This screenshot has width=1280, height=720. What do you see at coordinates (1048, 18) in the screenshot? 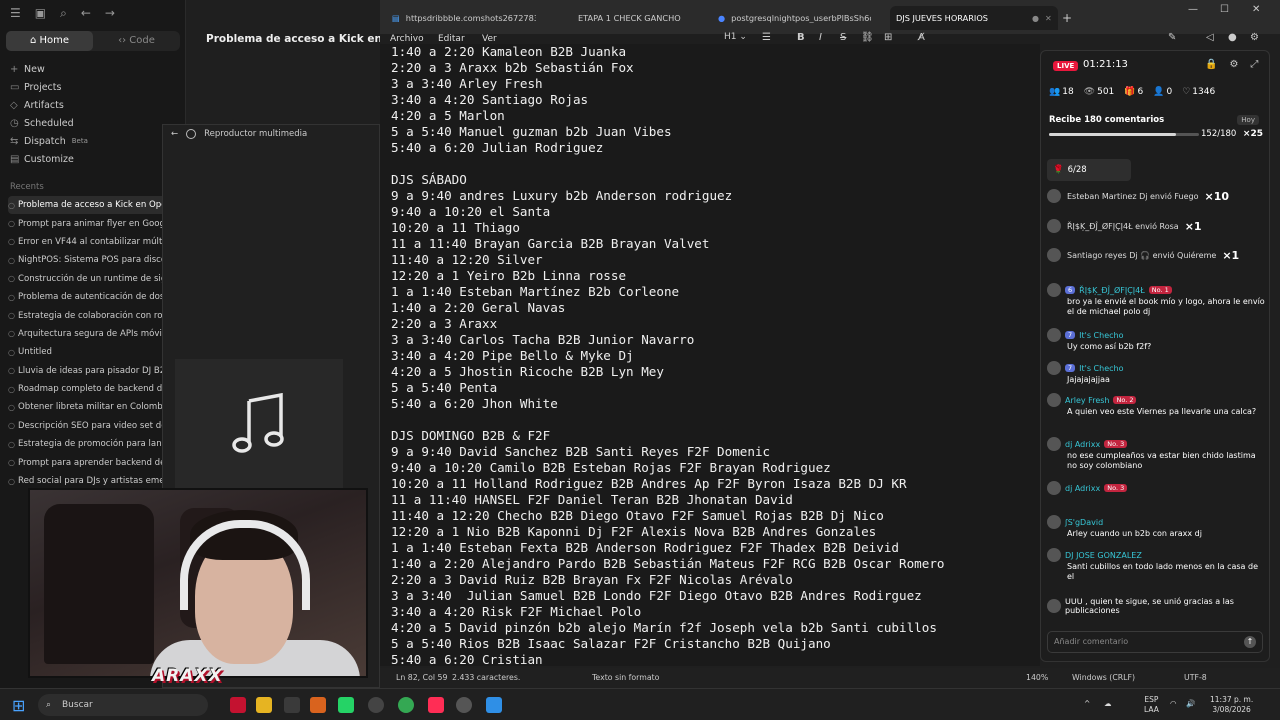
I see `close-icon: ✕` at bounding box center [1048, 18].